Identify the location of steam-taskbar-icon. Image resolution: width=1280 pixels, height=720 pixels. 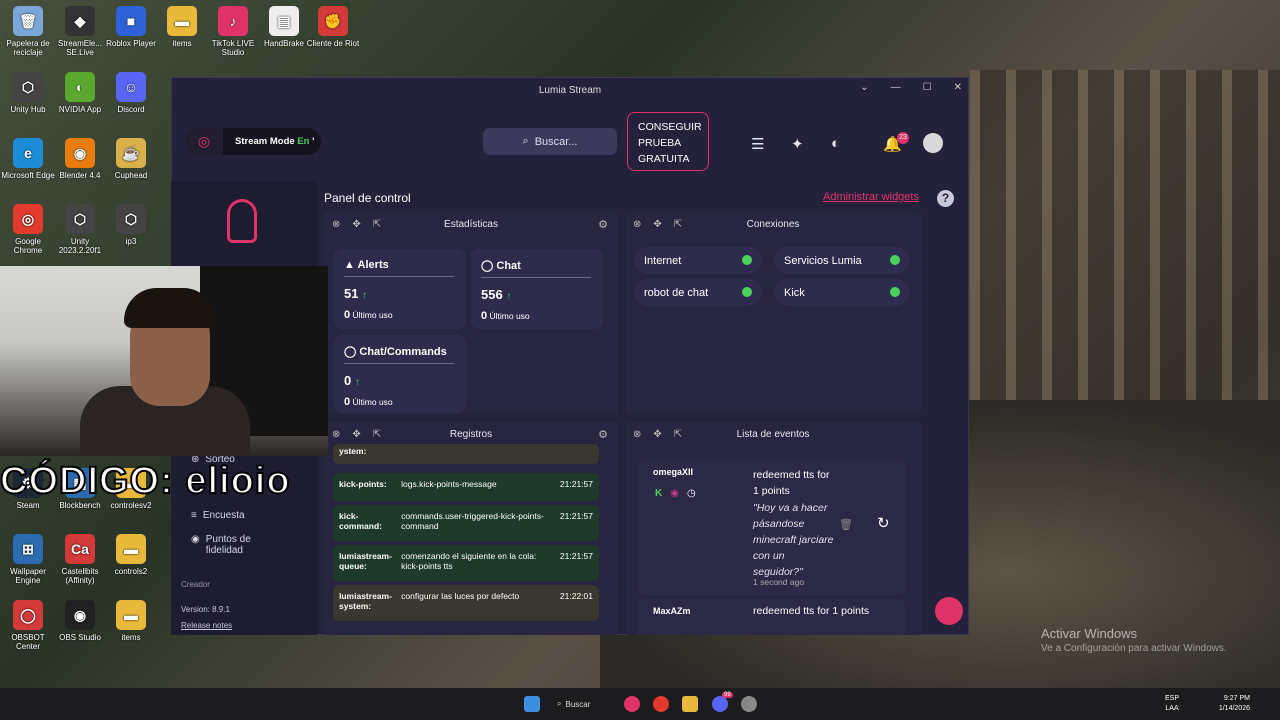
(749, 704).